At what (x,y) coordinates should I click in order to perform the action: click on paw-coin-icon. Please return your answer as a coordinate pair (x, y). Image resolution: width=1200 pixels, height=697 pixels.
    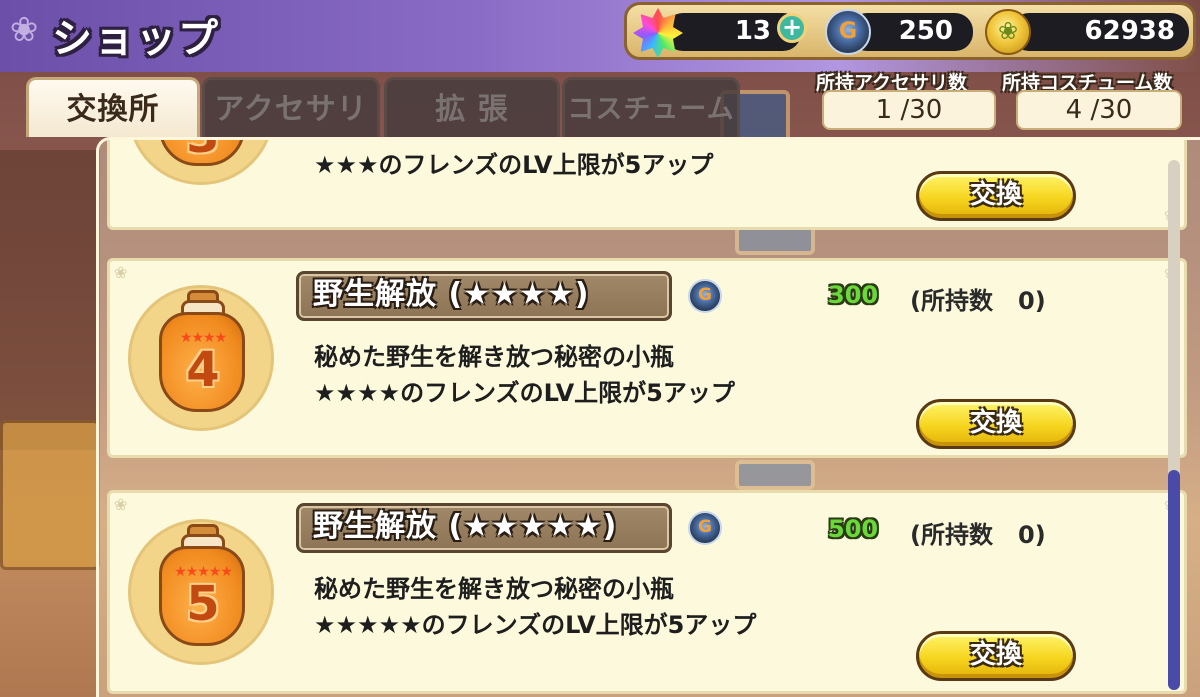
    Looking at the image, I should click on (1008, 32).